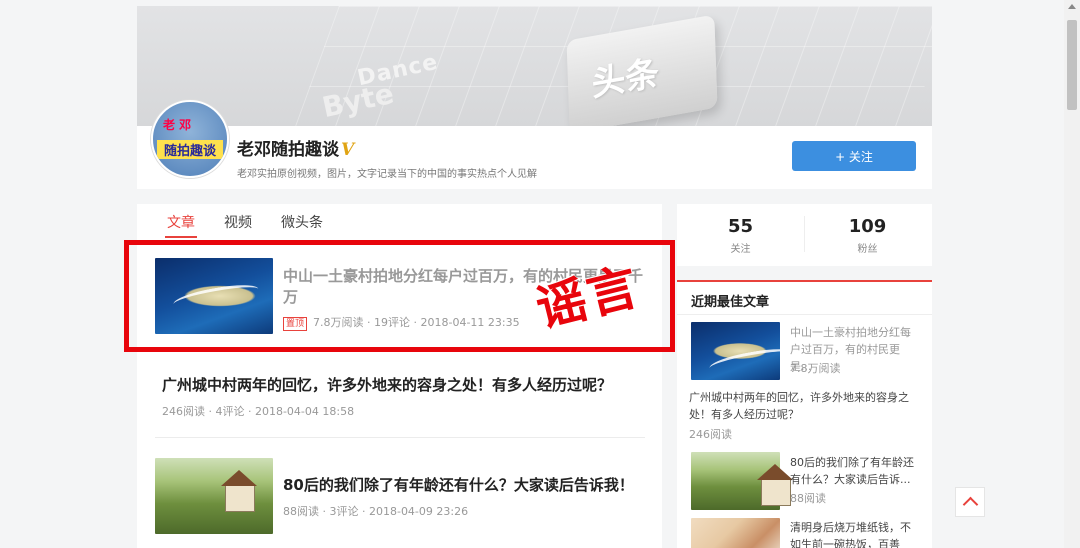 This screenshot has height=548, width=1080. Describe the element at coordinates (970, 502) in the screenshot. I see `back-to-top-button` at that location.